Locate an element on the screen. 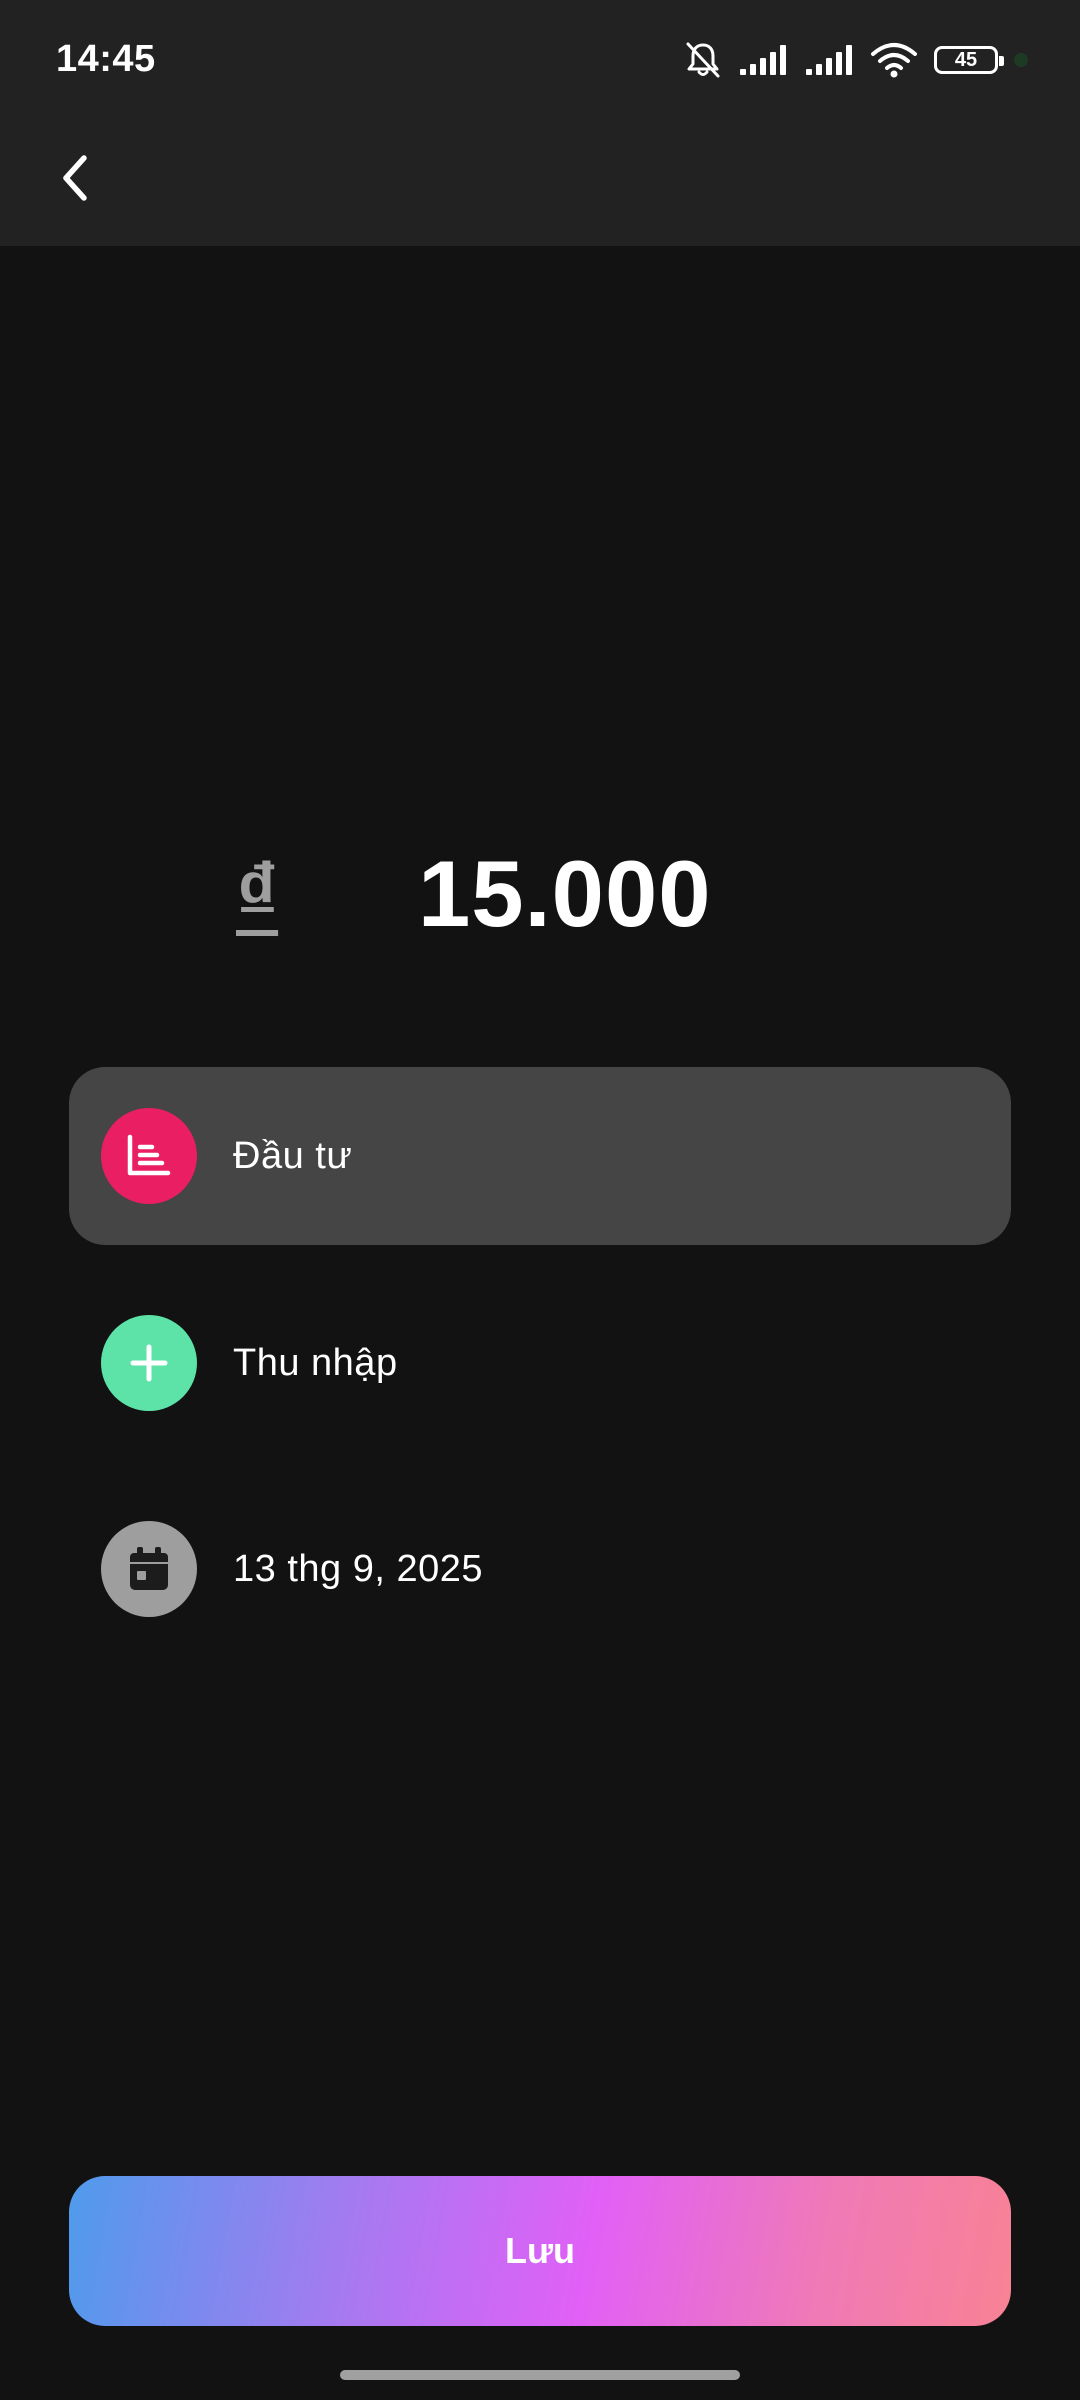 The image size is (1080, 2400). type-label: Thu nhập is located at coordinates (315, 1362).